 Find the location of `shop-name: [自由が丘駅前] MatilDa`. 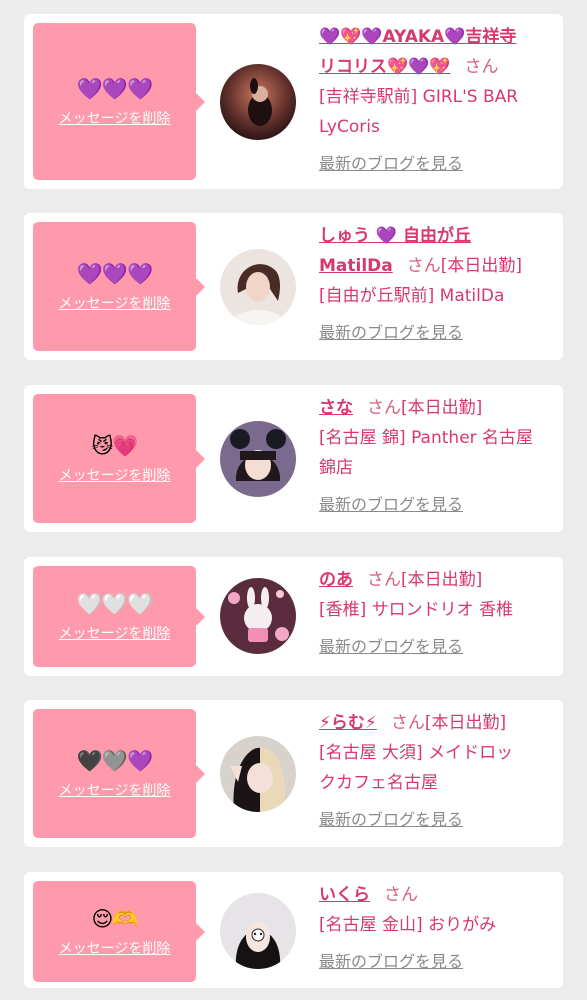

shop-name: [自由が丘駅前] MatilDa is located at coordinates (412, 296).